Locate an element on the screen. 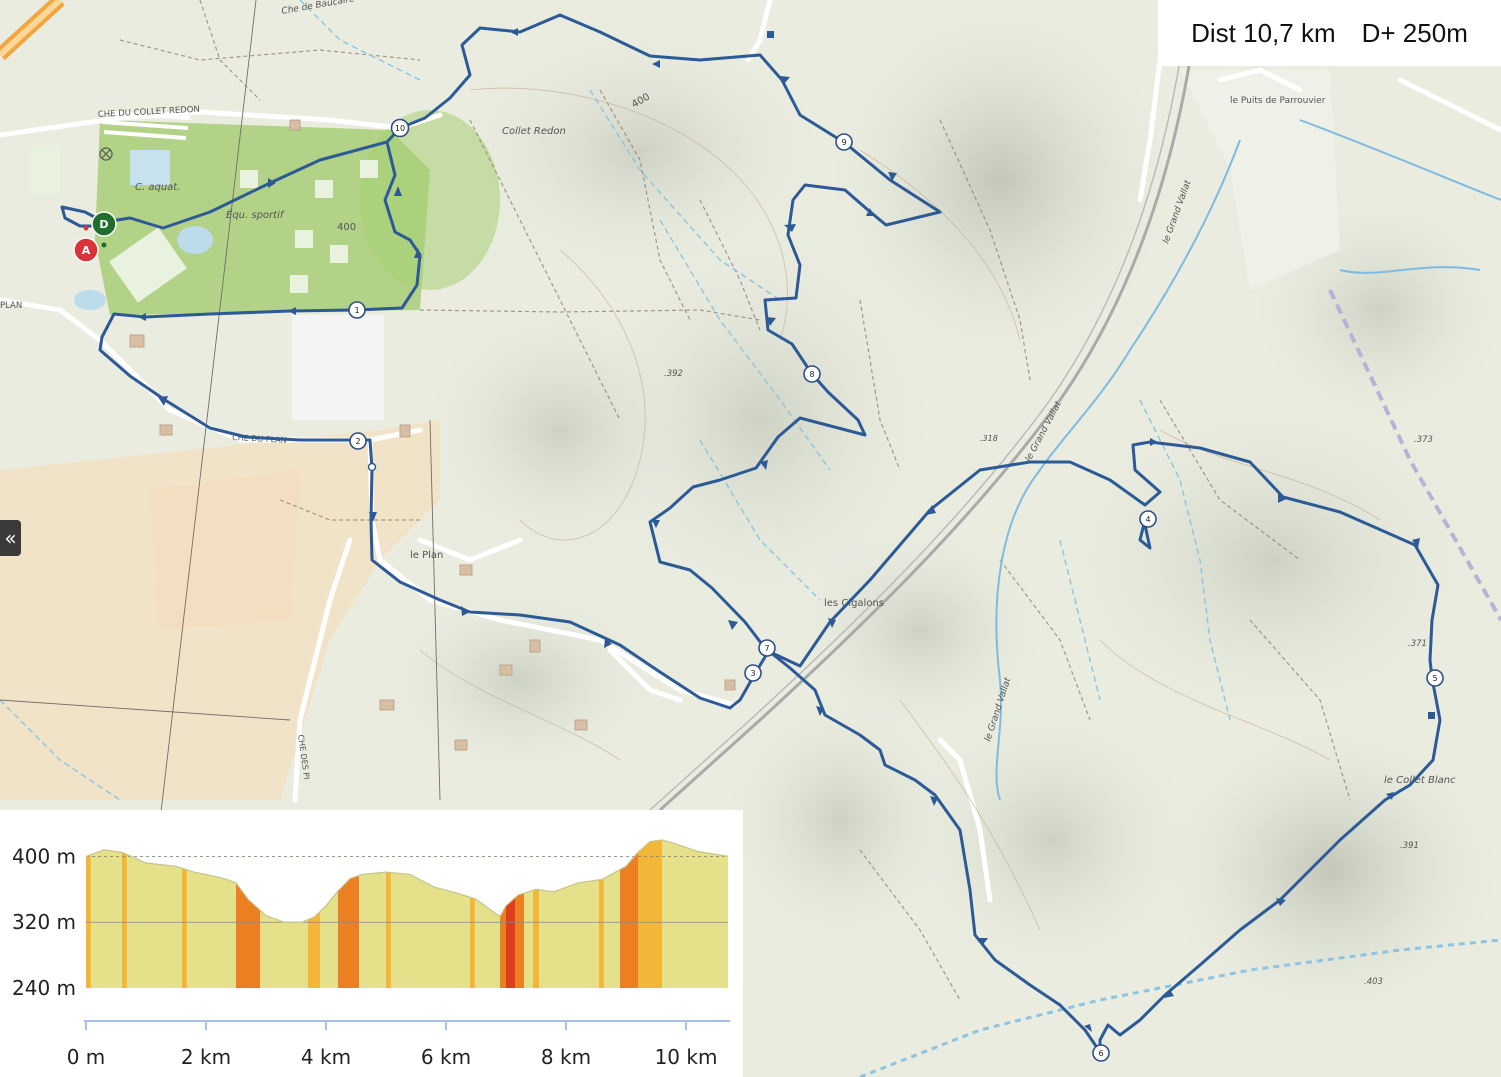 The width and height of the screenshot is (1501, 1077). waypoint-1: 1 is located at coordinates (357, 310).